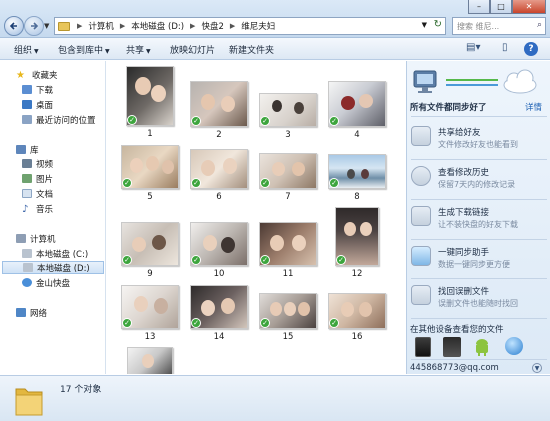  I want to click on action-description: 让不装快盘的好友下载, so click(478, 224).